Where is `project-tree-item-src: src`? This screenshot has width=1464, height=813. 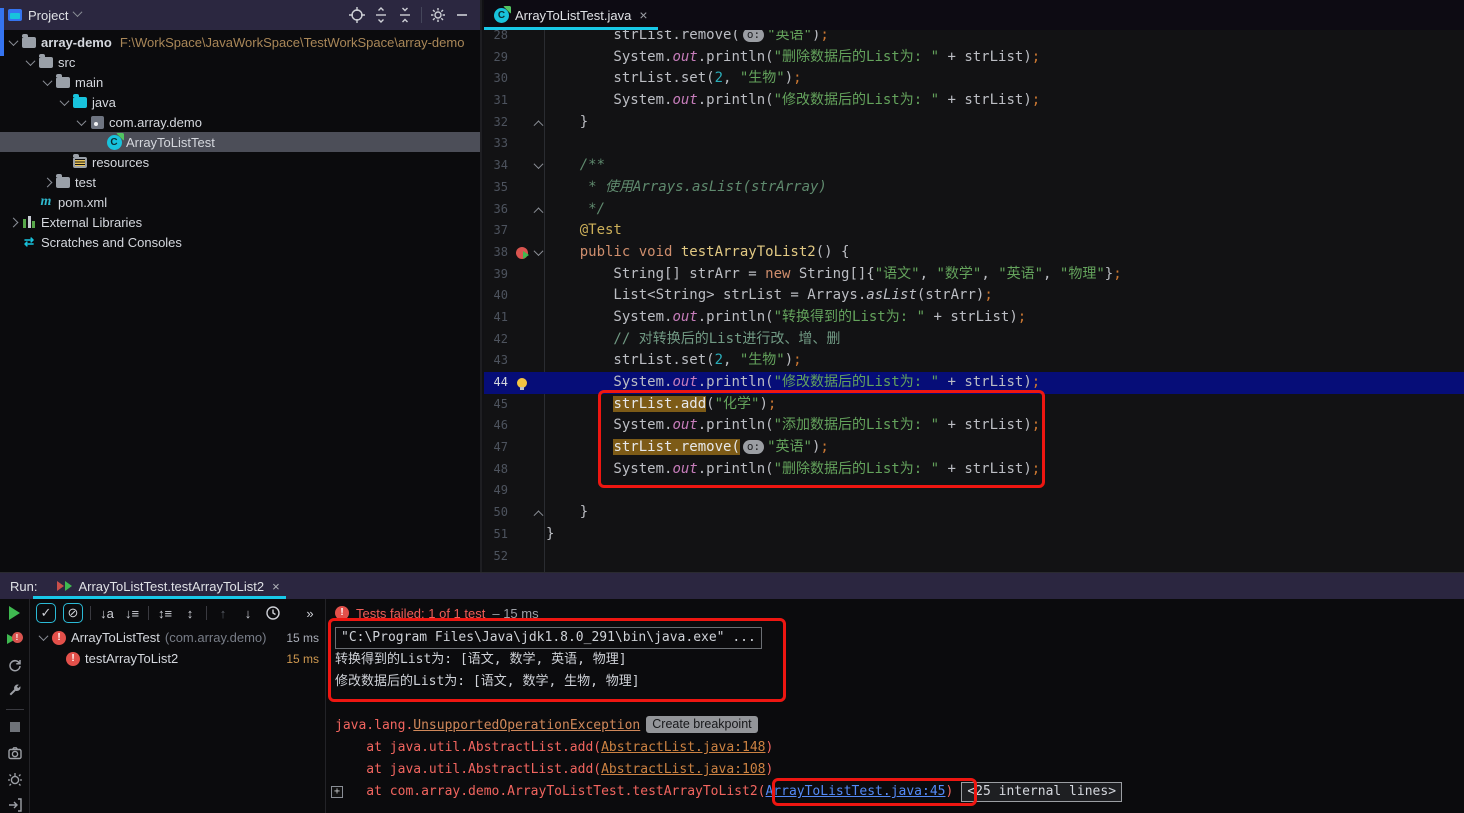 project-tree-item-src: src is located at coordinates (240, 62).